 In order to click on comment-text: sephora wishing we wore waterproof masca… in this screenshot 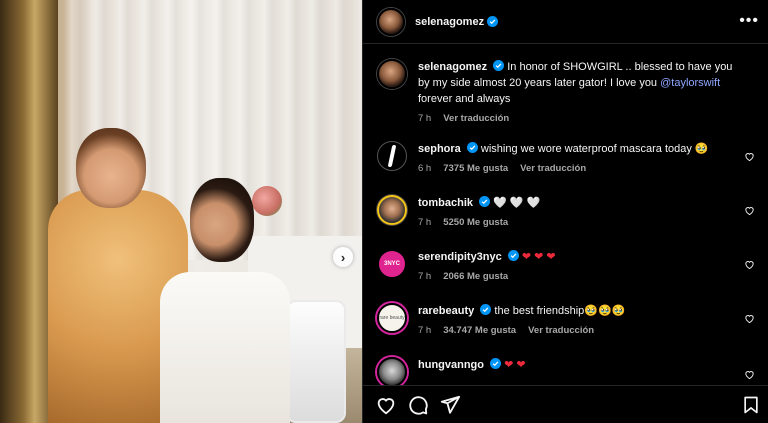, I will do `click(578, 149)`.